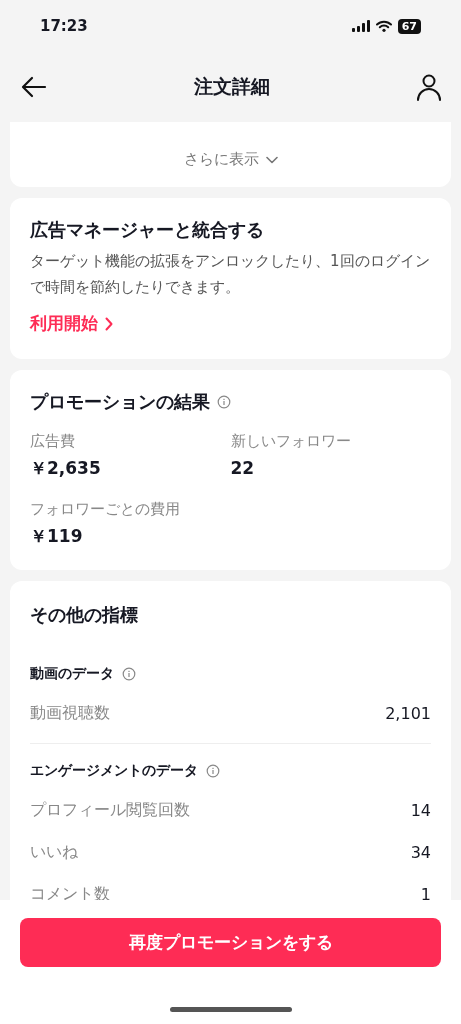 This screenshot has width=461, height=1024. I want to click on metric-label: 広告費, so click(53, 441).